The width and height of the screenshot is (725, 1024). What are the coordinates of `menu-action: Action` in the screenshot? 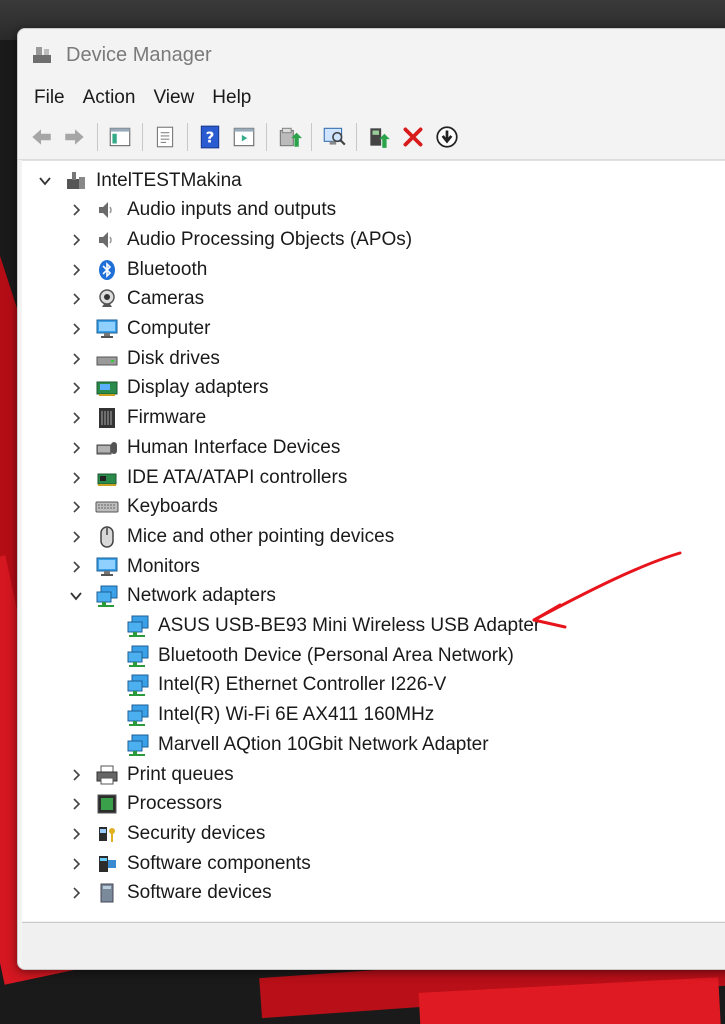 It's located at (109, 98).